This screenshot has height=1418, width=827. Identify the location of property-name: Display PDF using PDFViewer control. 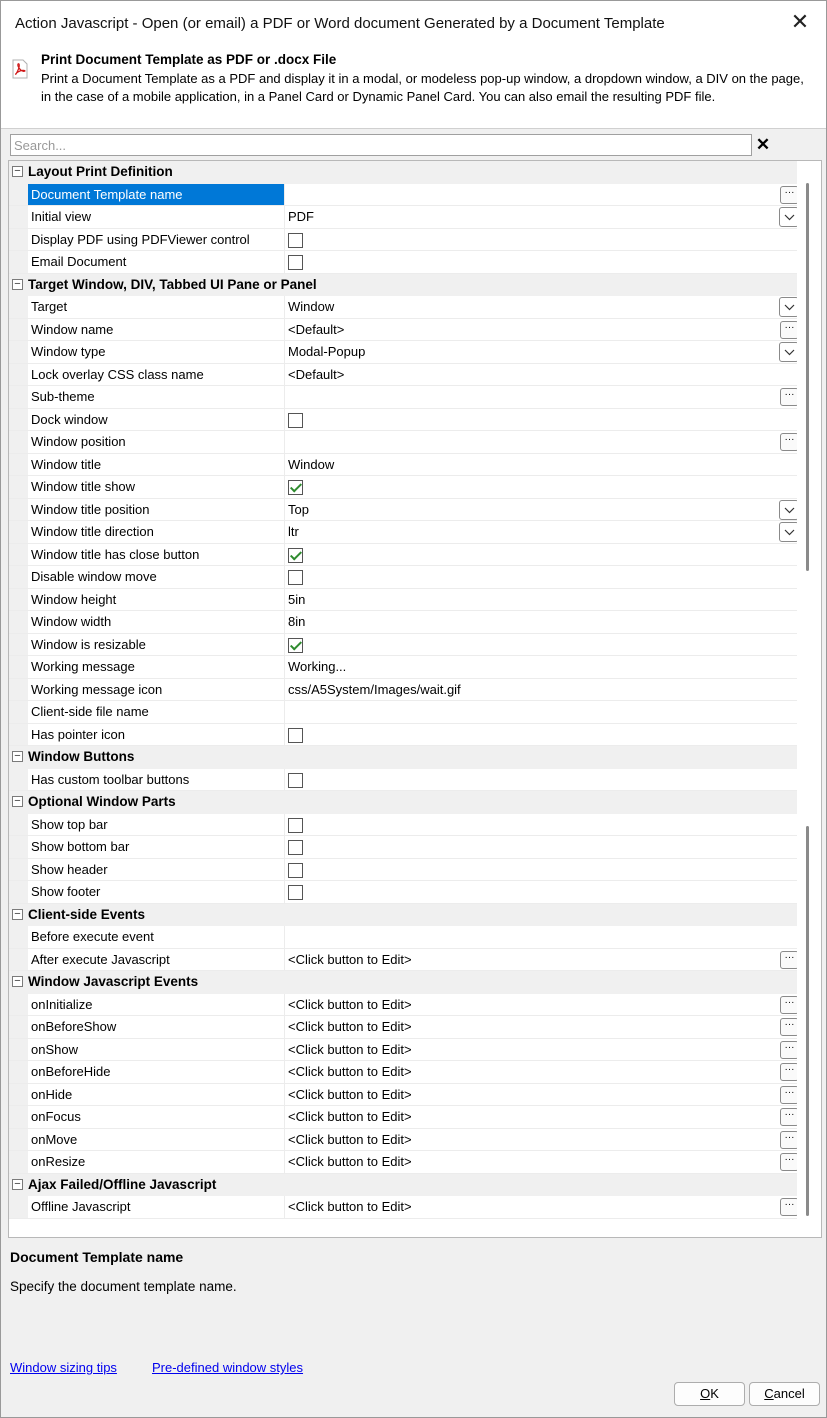
(156, 239).